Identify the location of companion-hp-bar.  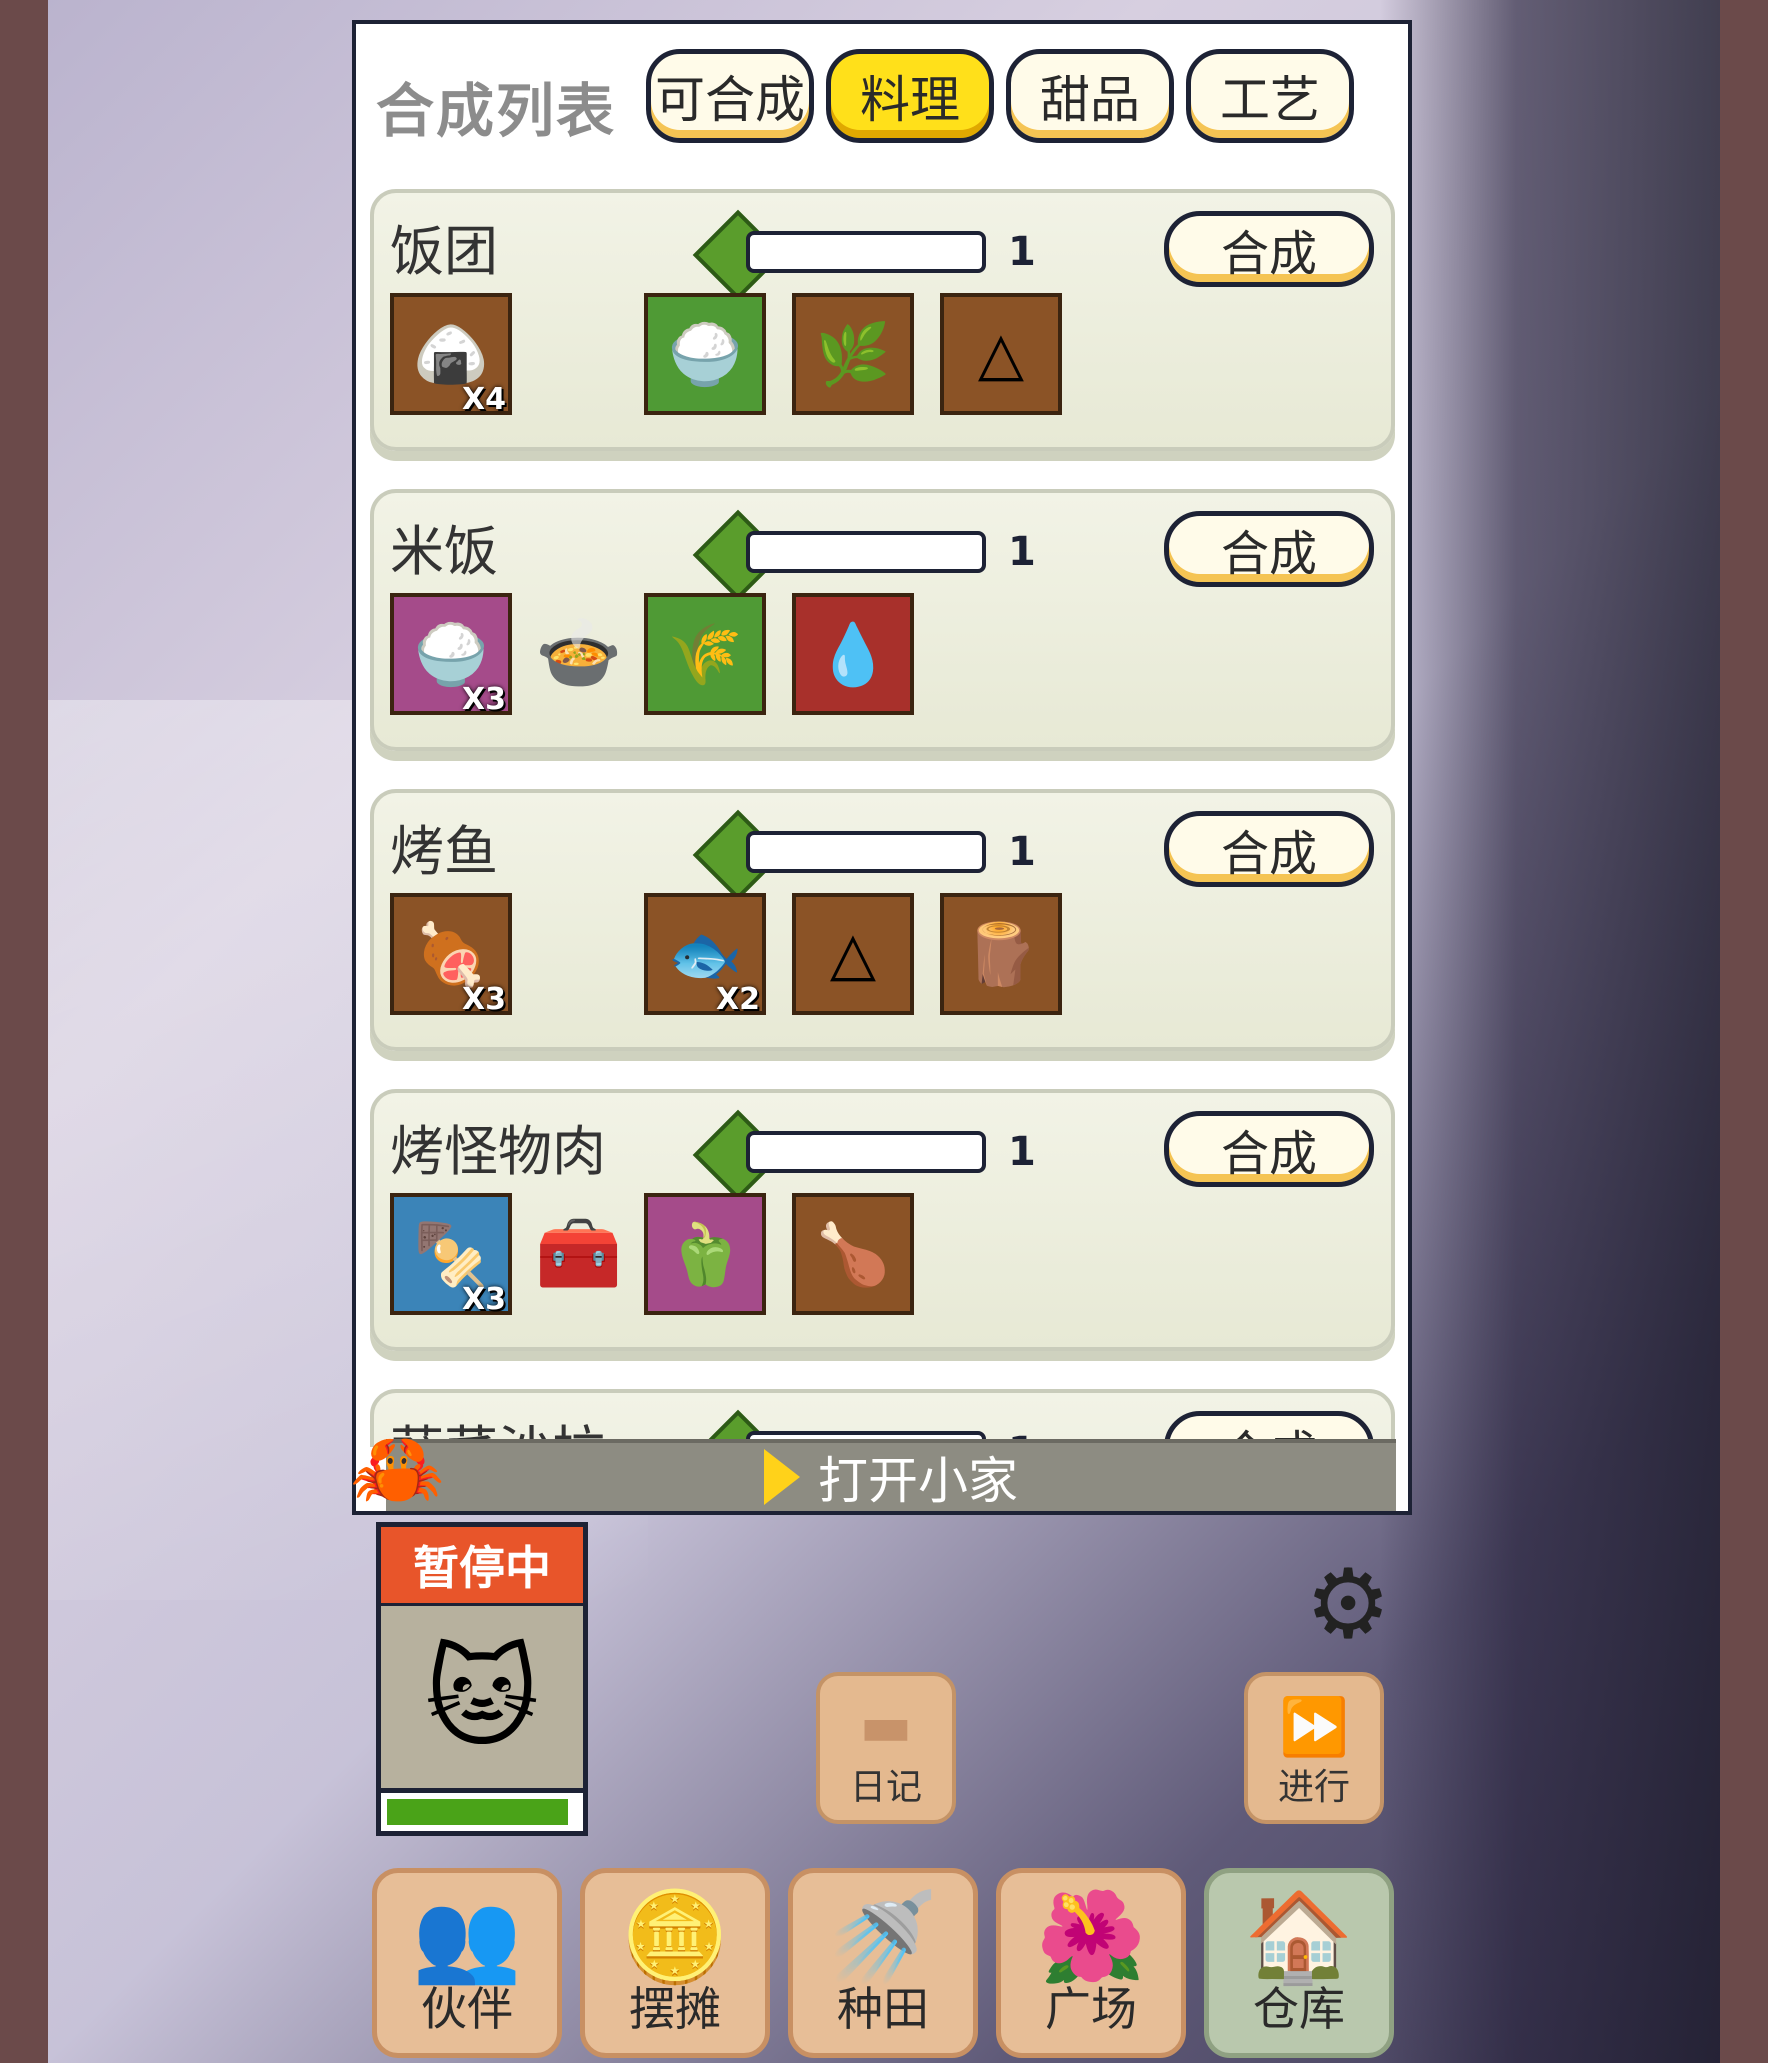
(482, 1812).